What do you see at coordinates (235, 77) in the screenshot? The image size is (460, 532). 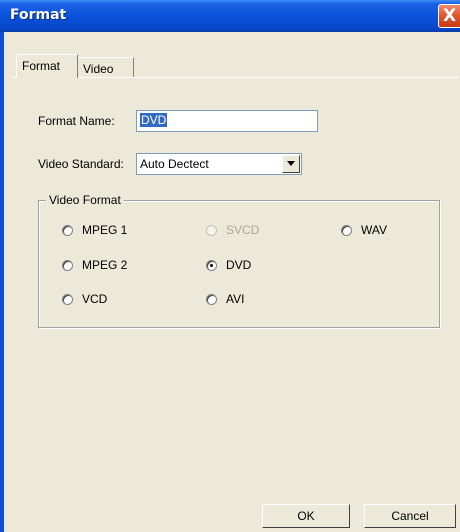 I see `tab-divider` at bounding box center [235, 77].